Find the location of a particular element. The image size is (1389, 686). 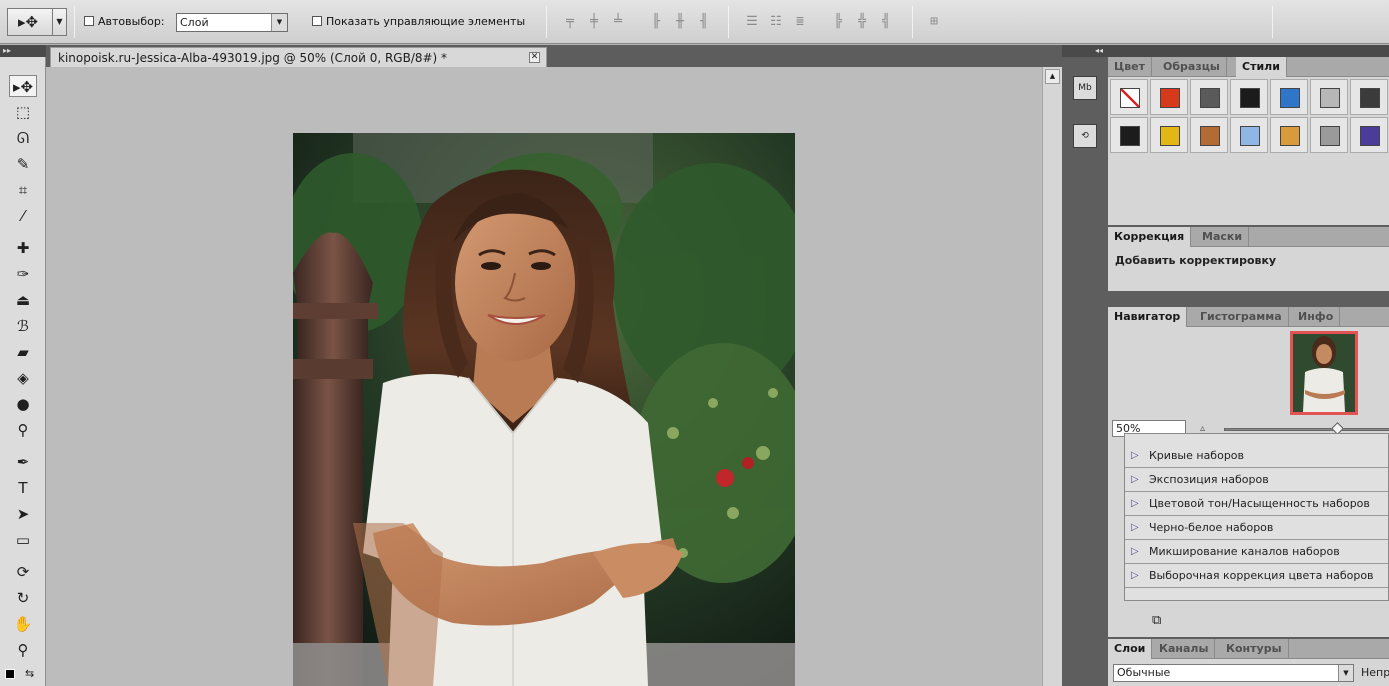

history-button: ⟲ is located at coordinates (1085, 136).